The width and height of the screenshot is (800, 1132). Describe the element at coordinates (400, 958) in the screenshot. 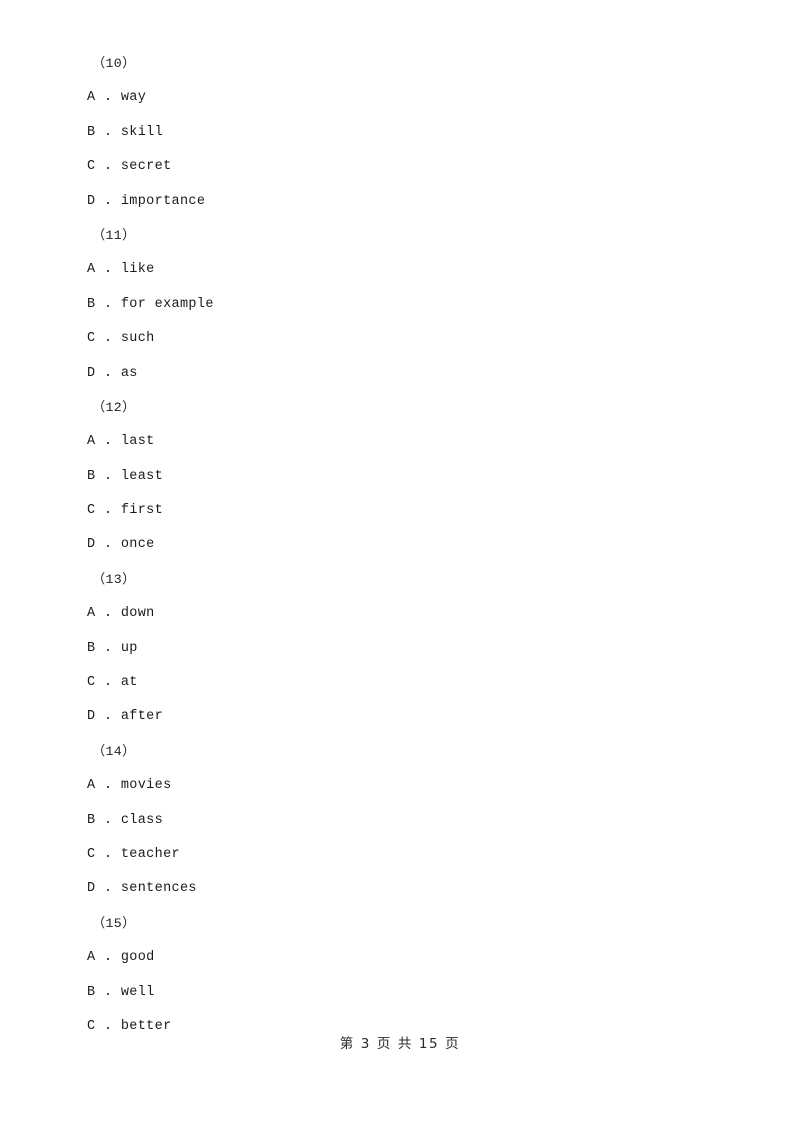

I see `option-a: A . good` at that location.